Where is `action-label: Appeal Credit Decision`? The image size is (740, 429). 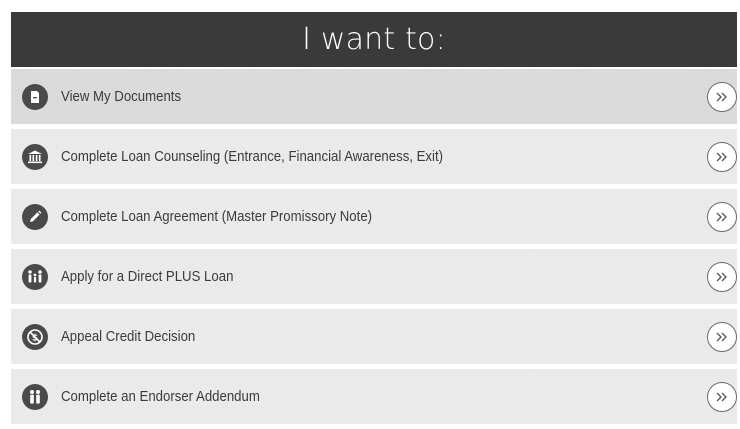 action-label: Appeal Credit Decision is located at coordinates (128, 336).